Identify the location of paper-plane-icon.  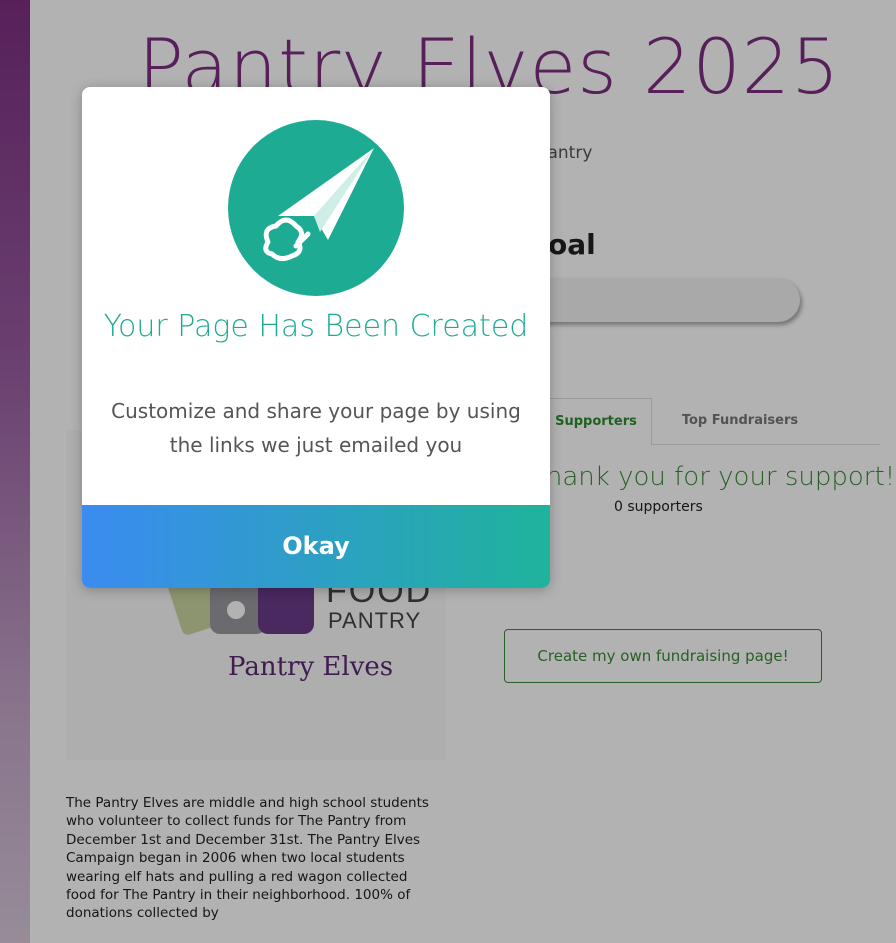
(316, 208).